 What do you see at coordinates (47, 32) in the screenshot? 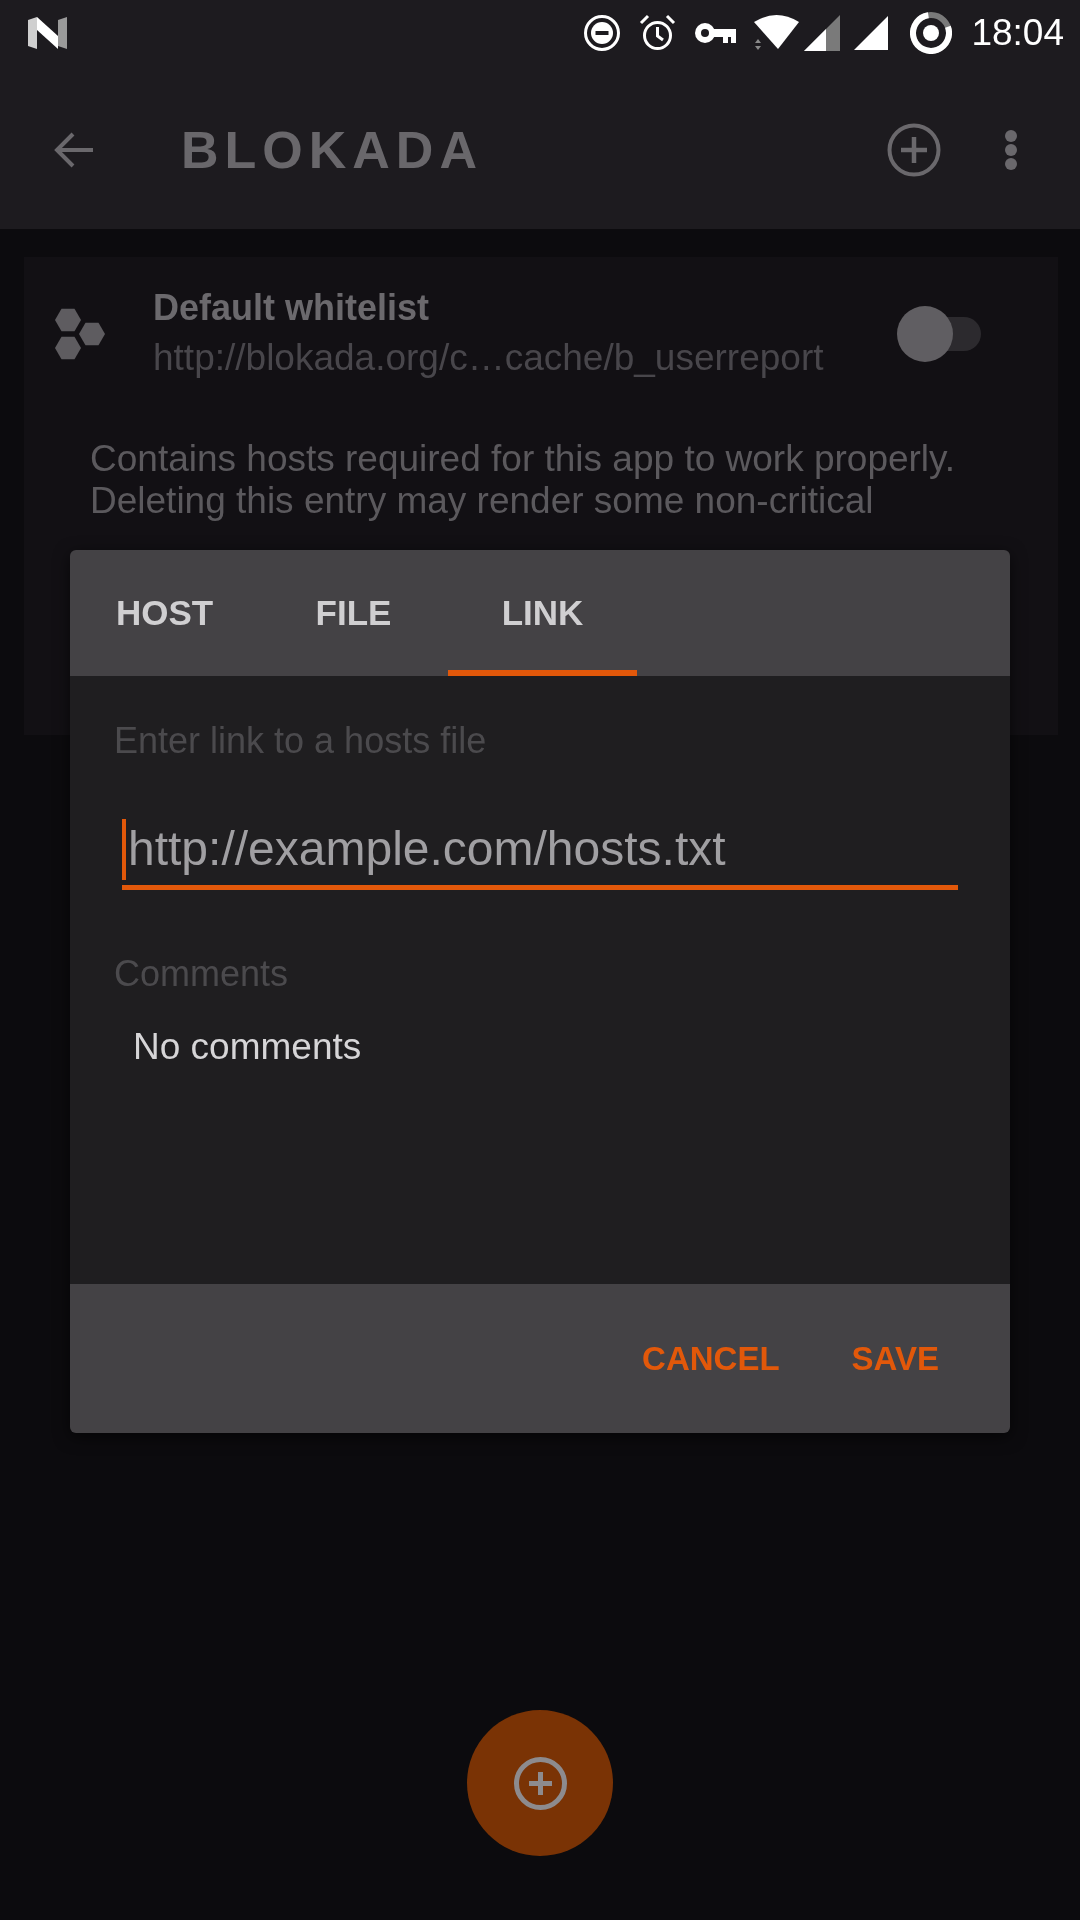
I see `letter-n-icon` at bounding box center [47, 32].